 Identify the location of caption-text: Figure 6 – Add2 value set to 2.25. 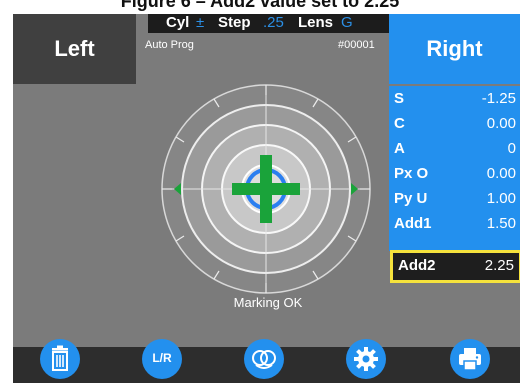
(260, 5).